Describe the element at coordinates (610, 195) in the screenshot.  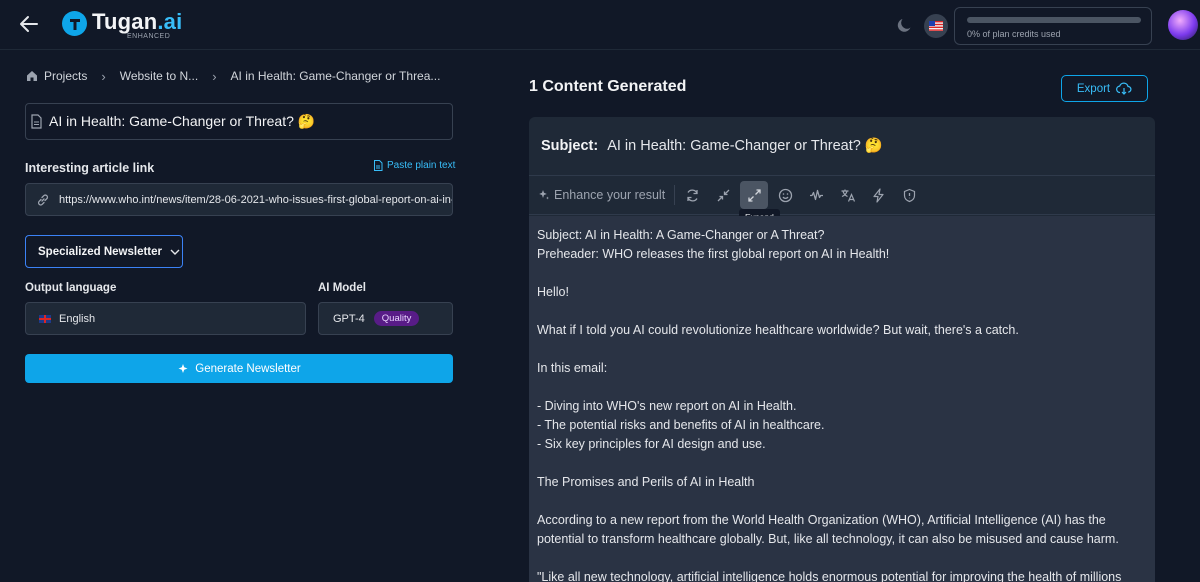
I see `enhance-text: Enhance your result` at that location.